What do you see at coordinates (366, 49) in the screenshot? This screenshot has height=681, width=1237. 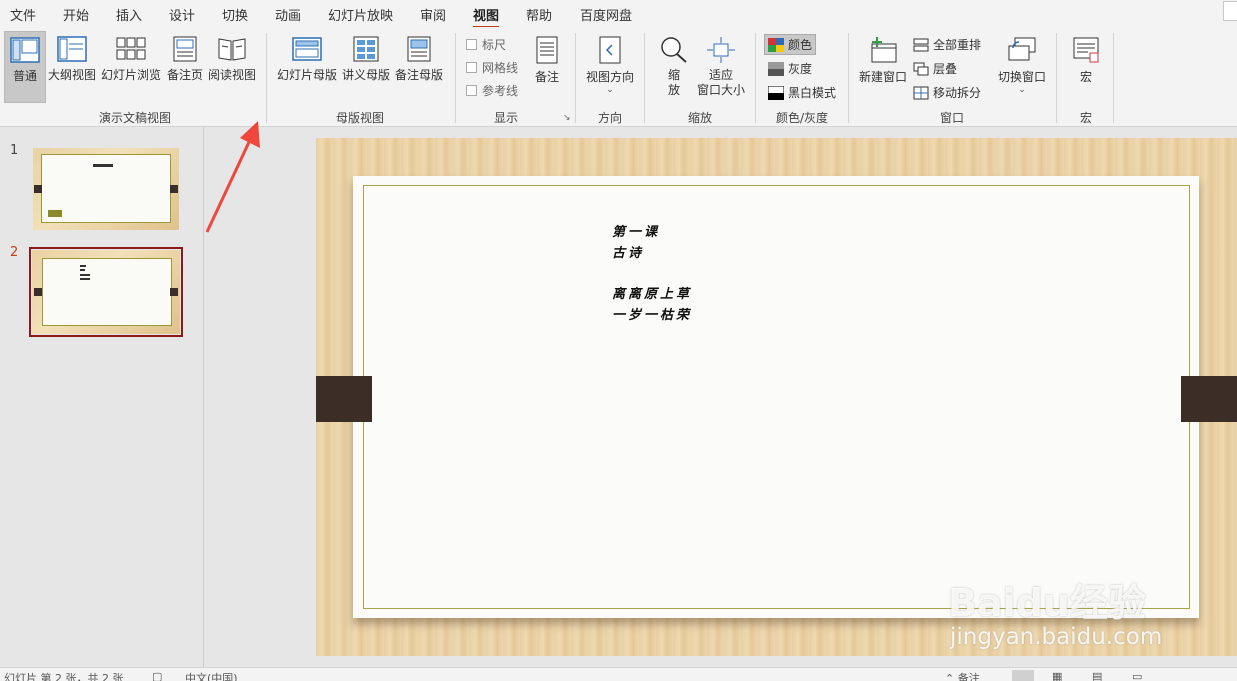 I see `handout-master-icon` at bounding box center [366, 49].